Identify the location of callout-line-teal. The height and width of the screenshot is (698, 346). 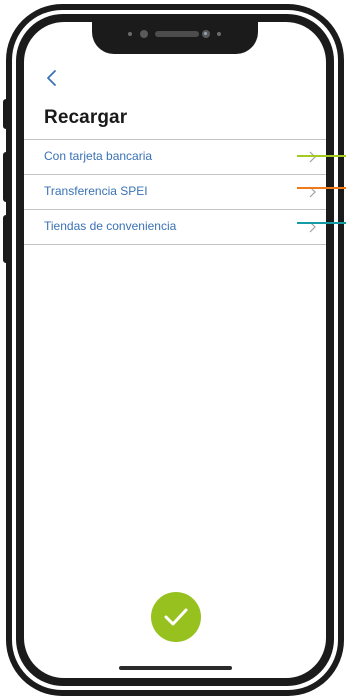
(321, 223).